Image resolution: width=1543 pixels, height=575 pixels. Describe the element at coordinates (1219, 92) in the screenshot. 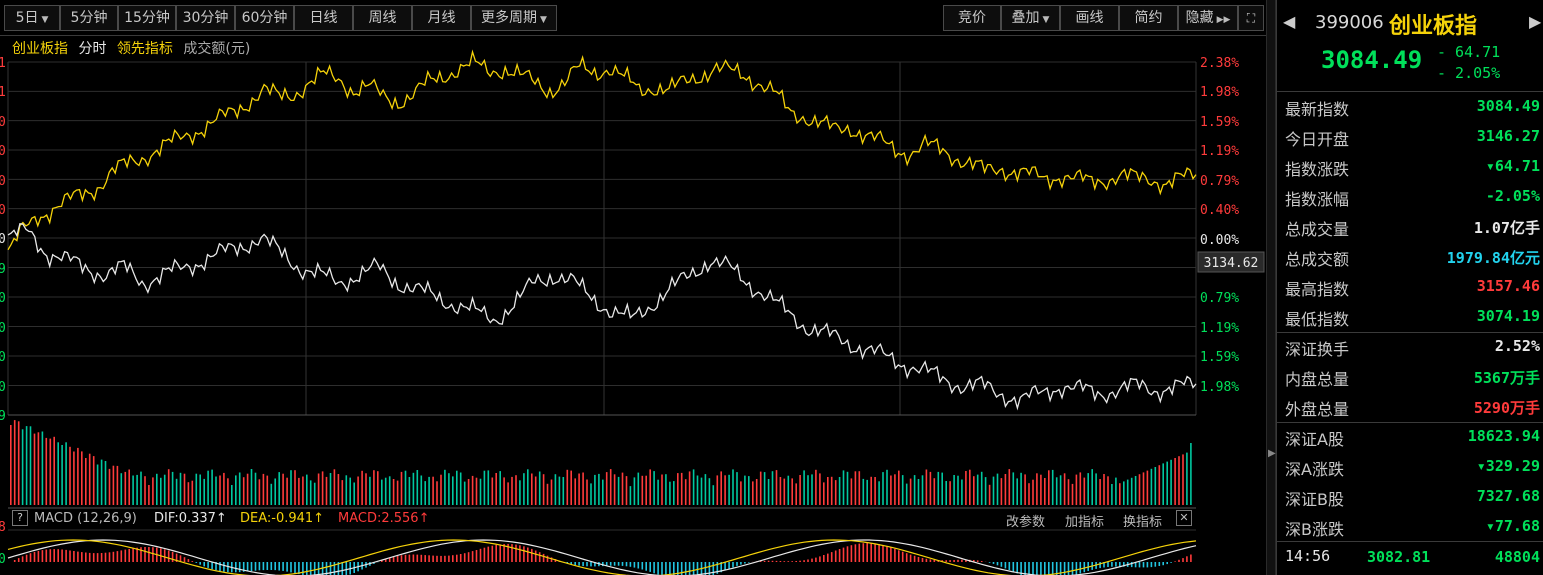

I see `axis-label-up: 1.98%` at that location.